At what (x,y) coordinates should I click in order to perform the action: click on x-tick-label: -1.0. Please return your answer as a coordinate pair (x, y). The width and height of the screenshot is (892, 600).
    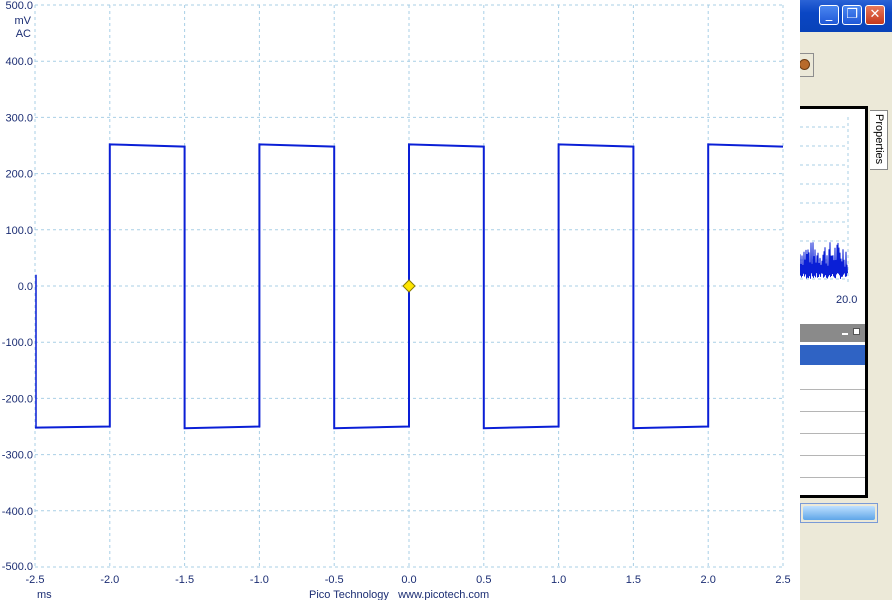
    Looking at the image, I should click on (259, 580).